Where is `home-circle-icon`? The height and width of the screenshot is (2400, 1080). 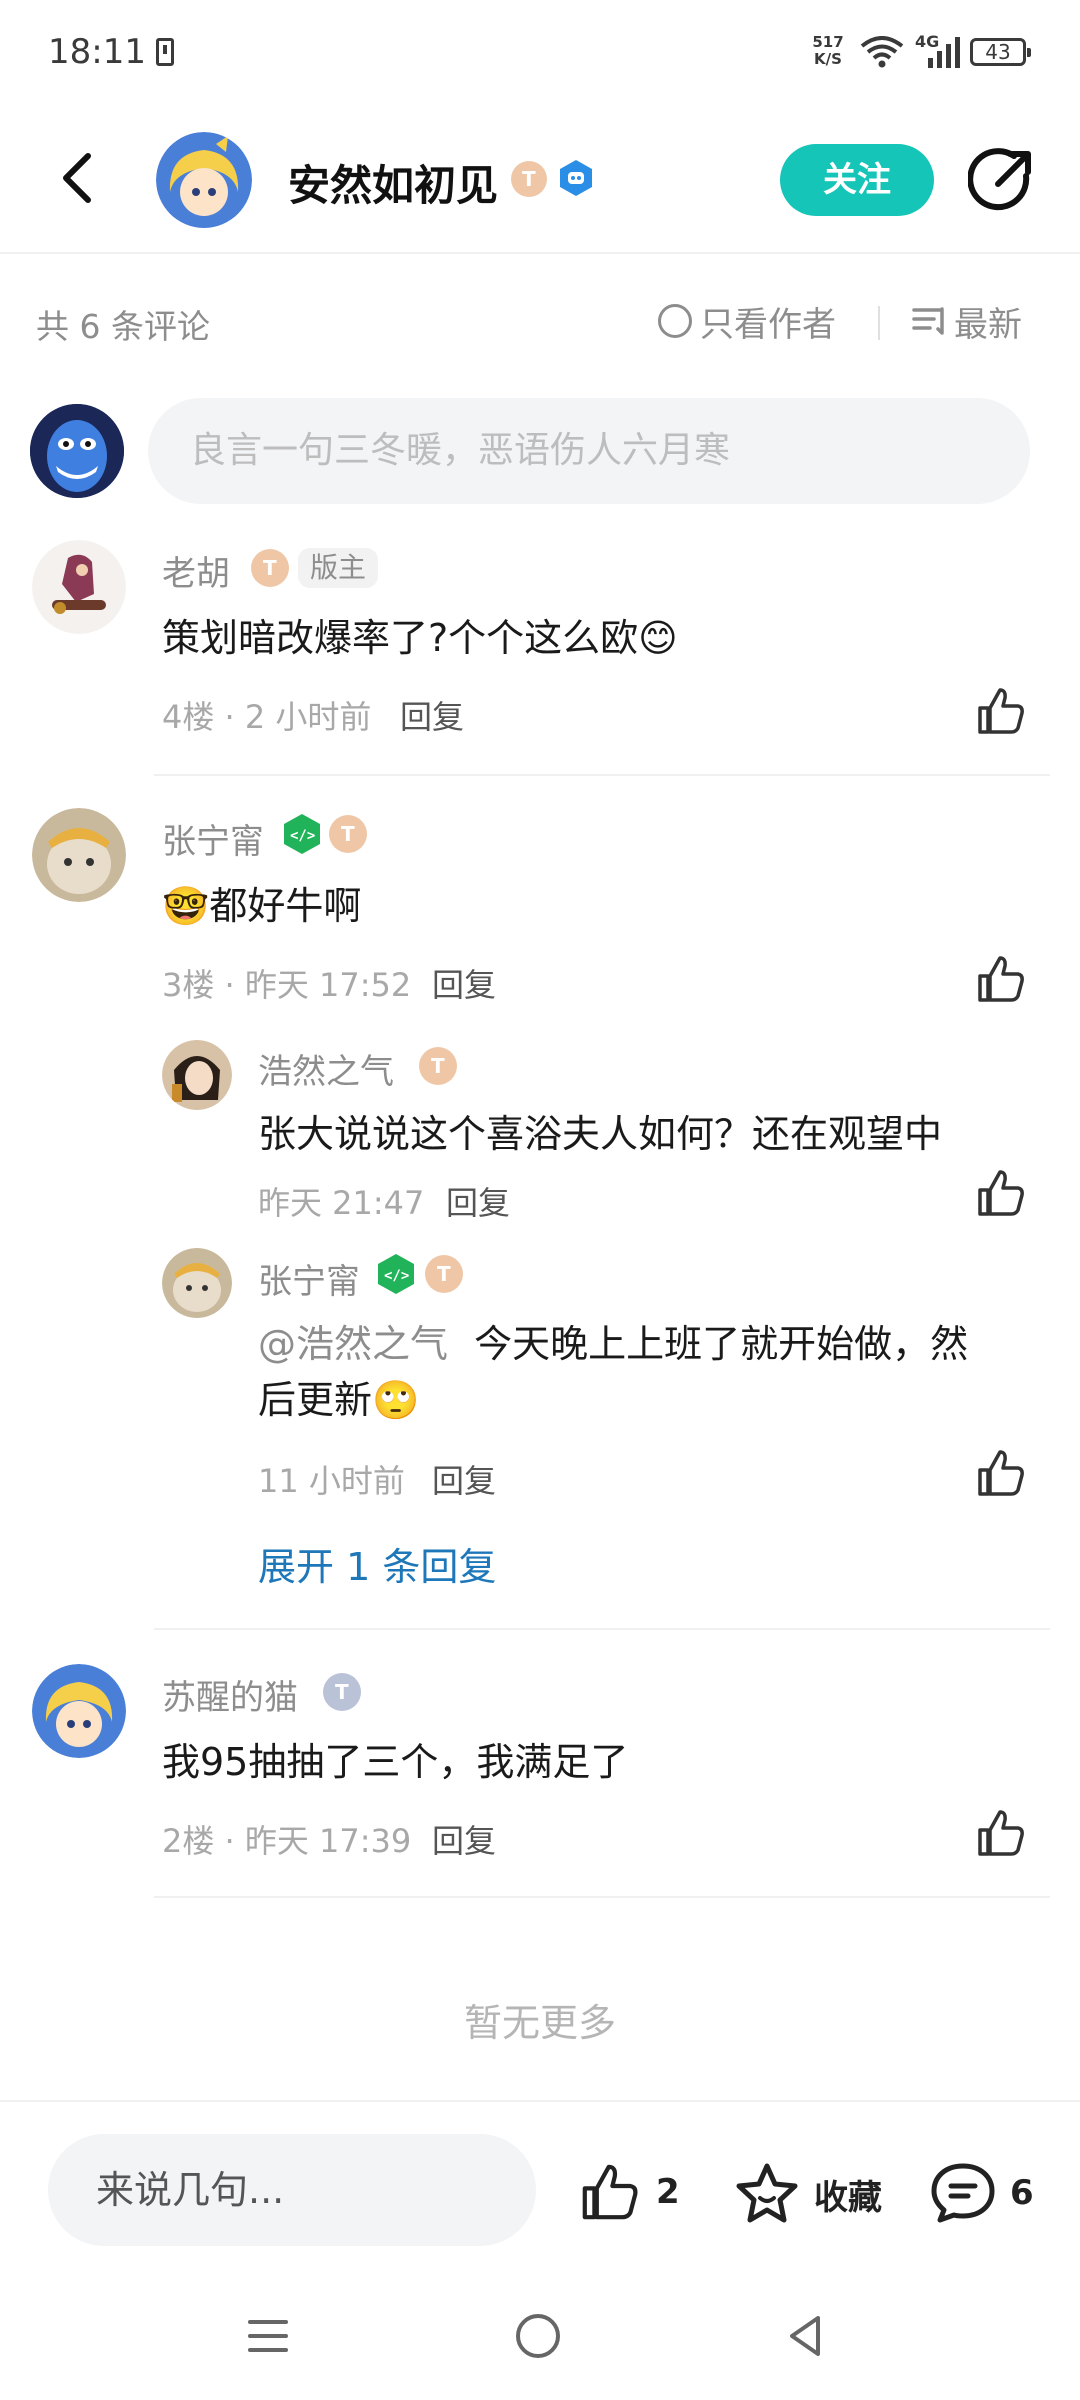 home-circle-icon is located at coordinates (538, 2336).